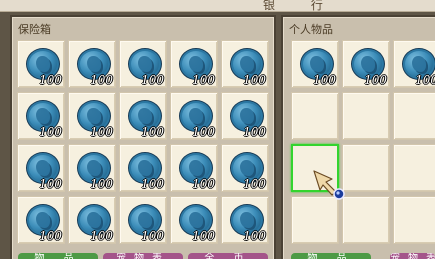 The height and width of the screenshot is (259, 435). I want to click on safe-panel-title: 保险箱, so click(34, 29).